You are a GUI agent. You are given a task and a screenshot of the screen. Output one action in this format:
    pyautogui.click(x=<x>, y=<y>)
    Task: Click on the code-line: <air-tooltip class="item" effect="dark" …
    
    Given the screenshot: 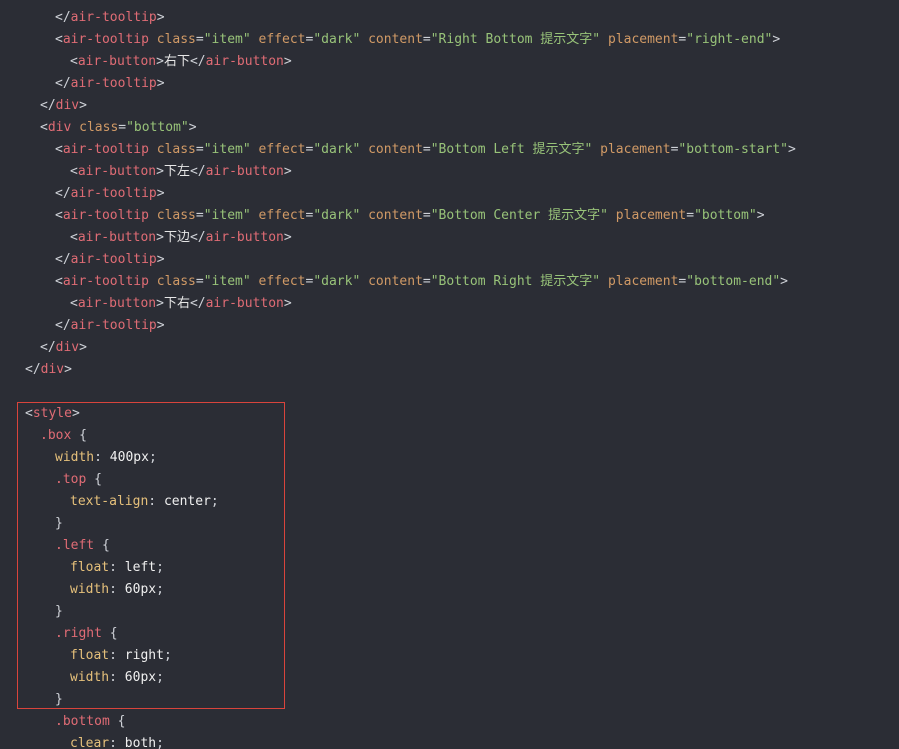 What is the action you would take?
    pyautogui.click(x=449, y=282)
    